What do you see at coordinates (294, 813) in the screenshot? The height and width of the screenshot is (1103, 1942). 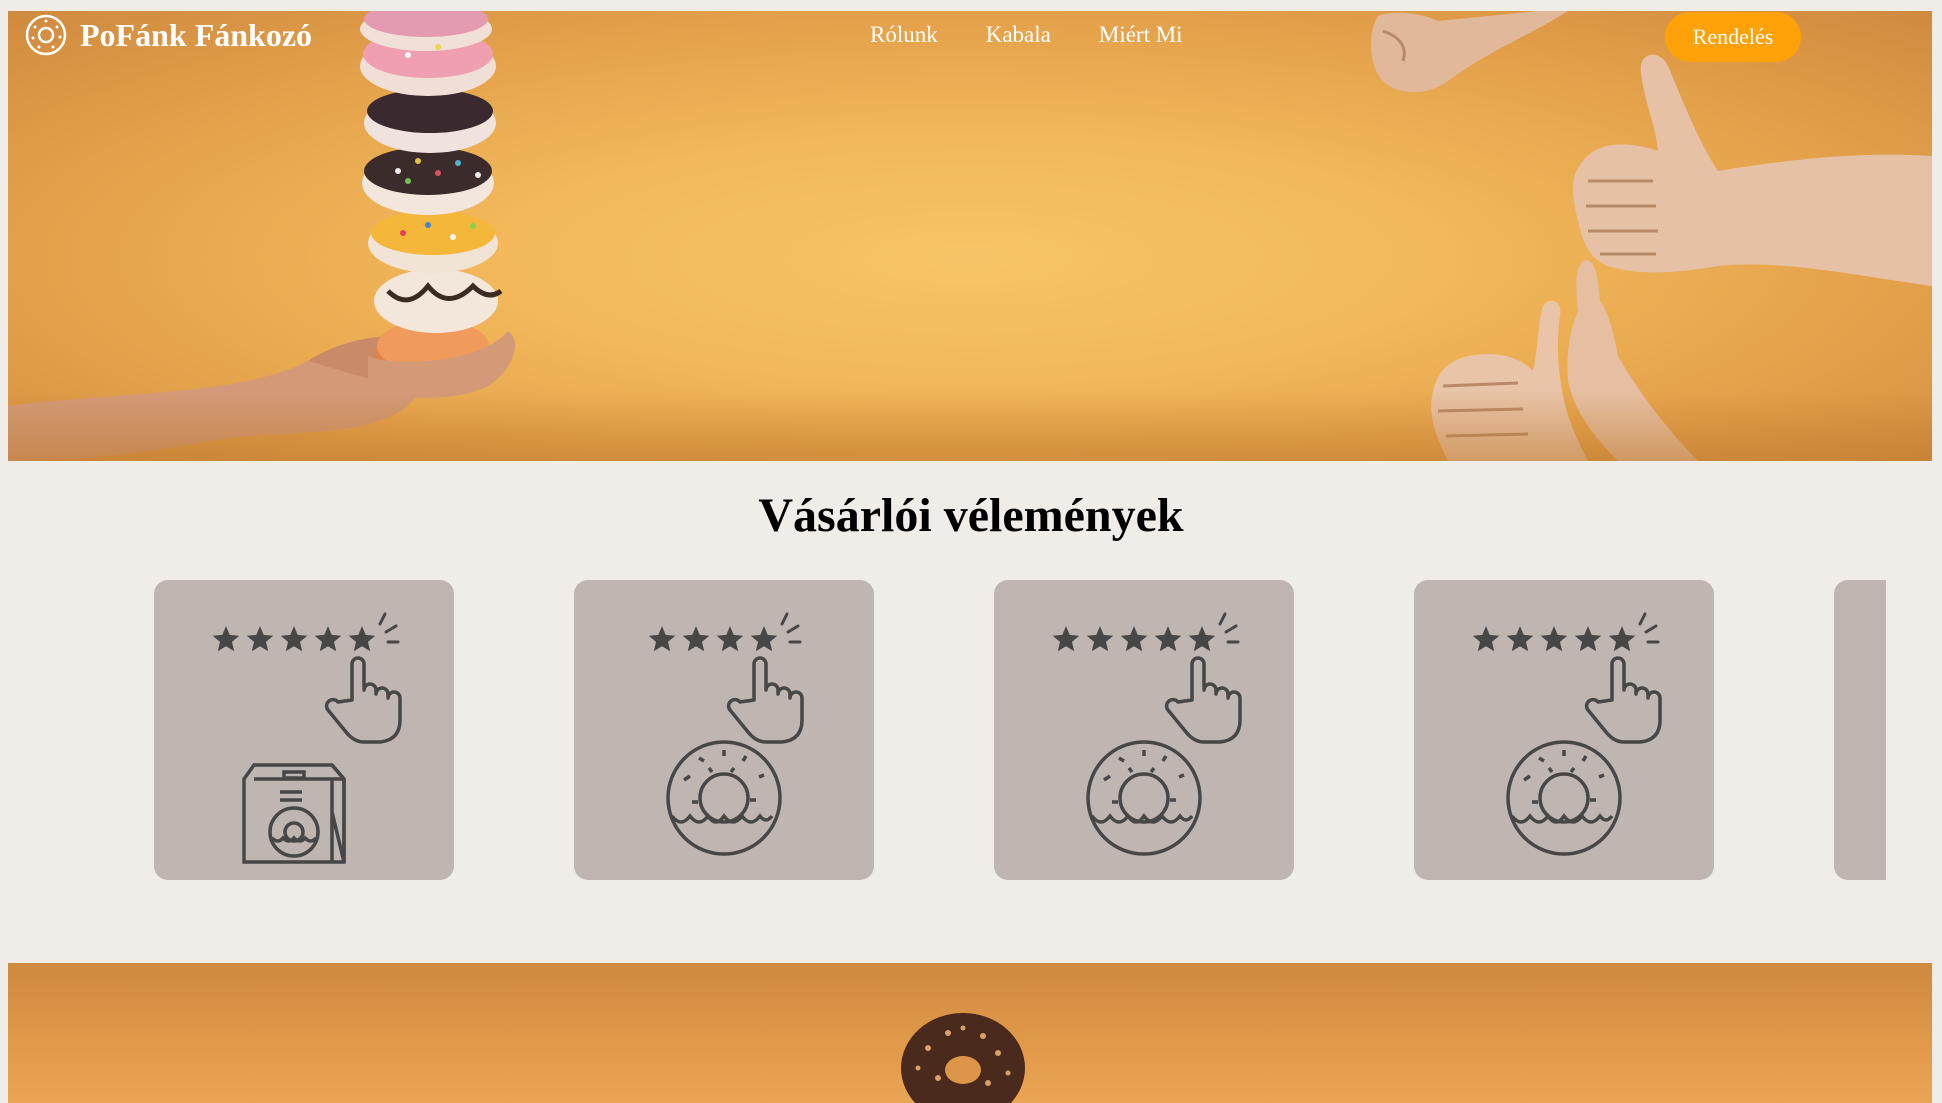 I see `donut-bag-icon` at bounding box center [294, 813].